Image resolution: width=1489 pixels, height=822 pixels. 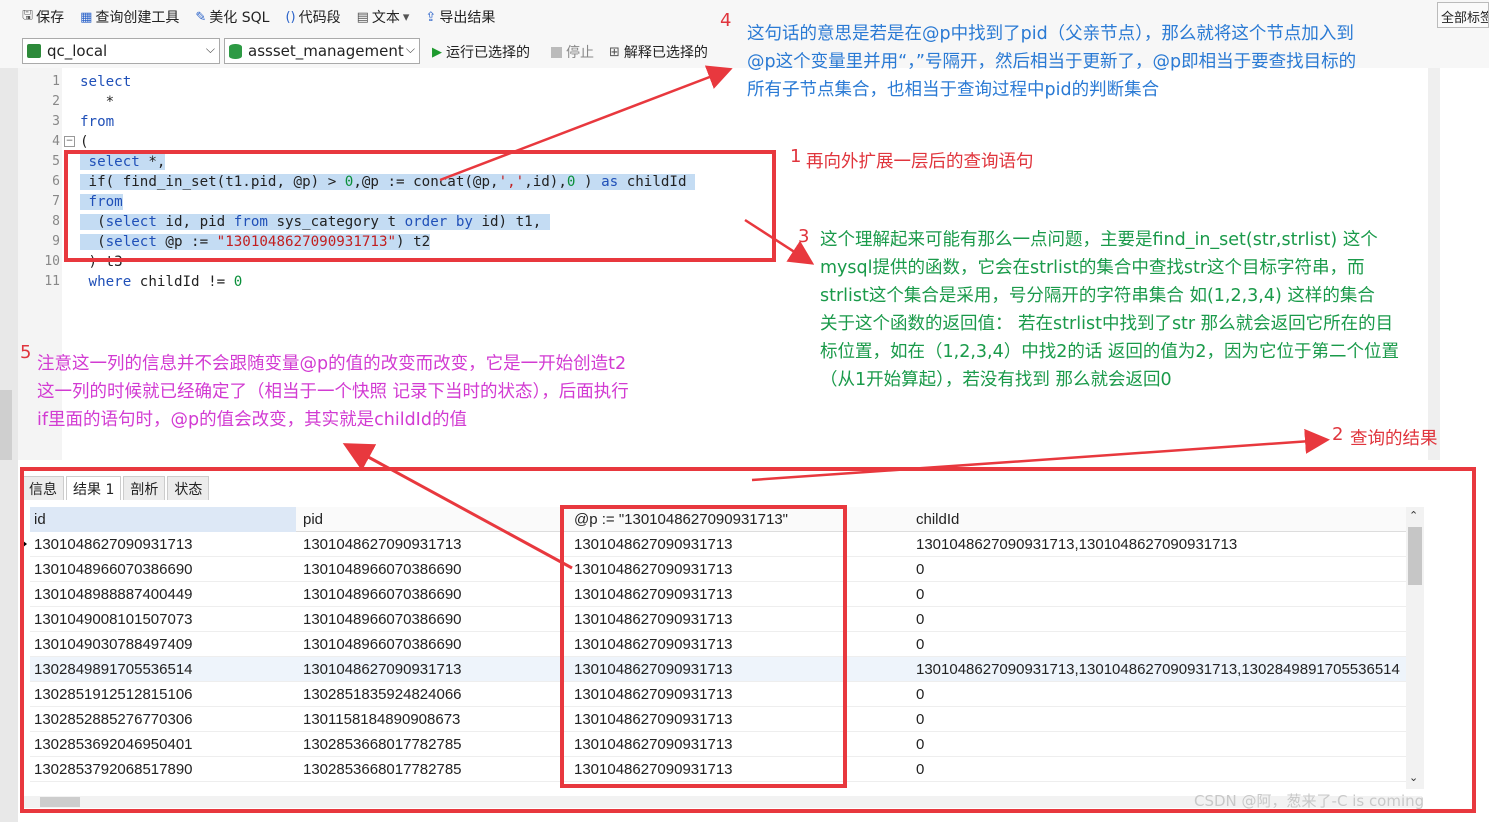 What do you see at coordinates (56, 241) in the screenshot?
I see `line-number: 9` at bounding box center [56, 241].